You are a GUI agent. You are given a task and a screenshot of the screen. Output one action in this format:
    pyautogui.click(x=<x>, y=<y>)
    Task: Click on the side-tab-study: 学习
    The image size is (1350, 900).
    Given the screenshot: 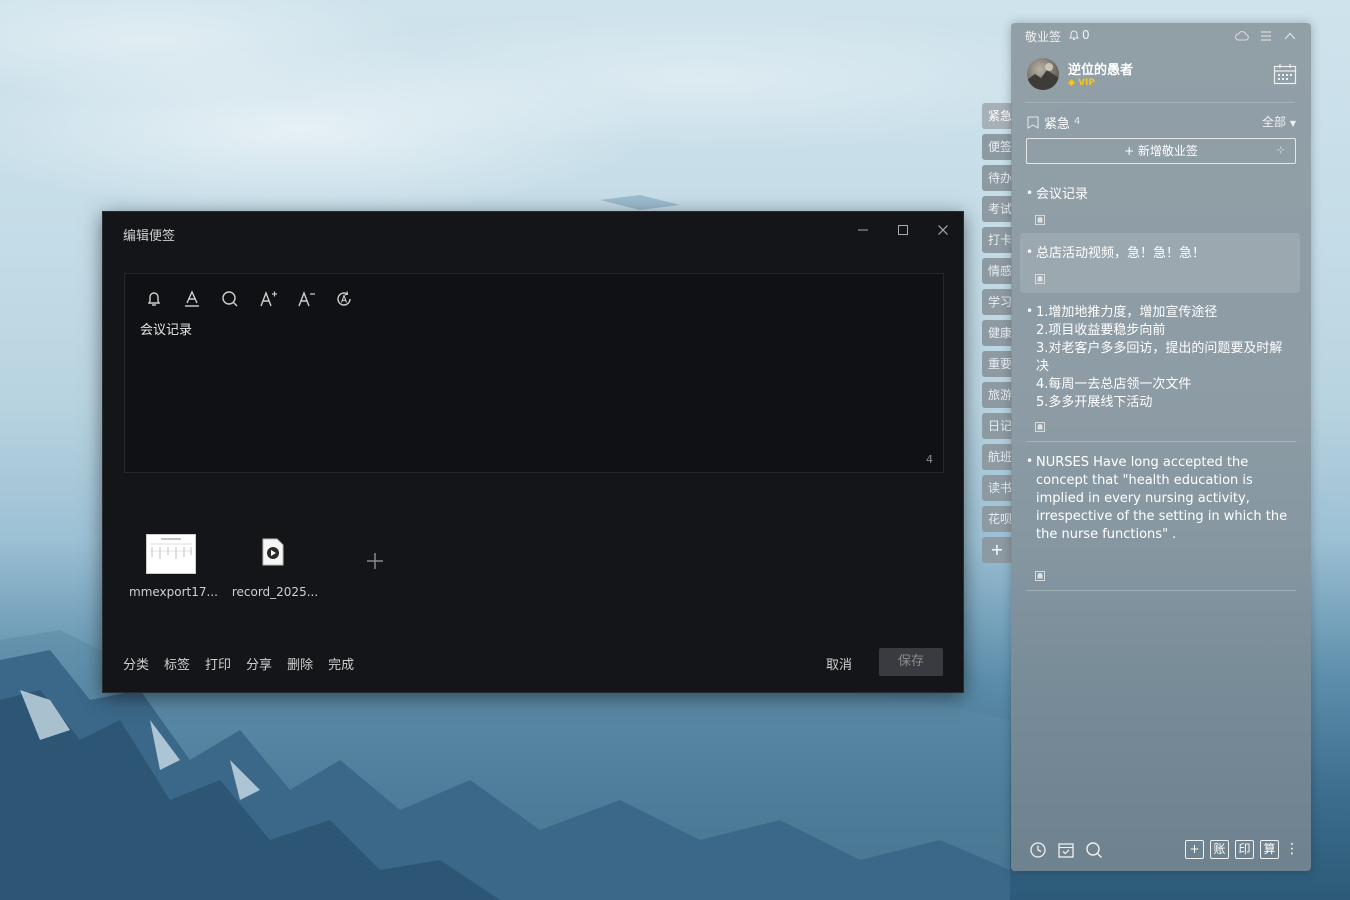 What is the action you would take?
    pyautogui.click(x=997, y=302)
    